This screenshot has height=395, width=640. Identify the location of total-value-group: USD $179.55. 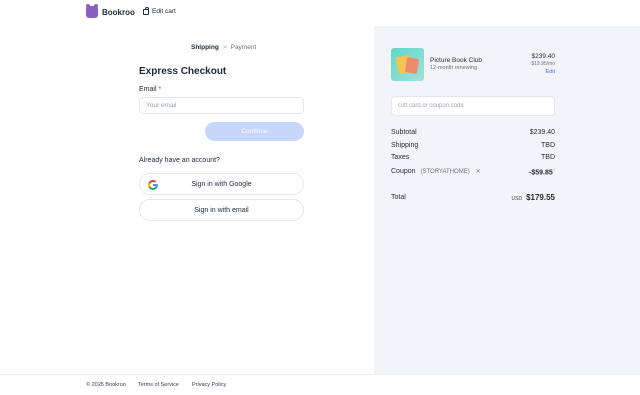
(533, 197).